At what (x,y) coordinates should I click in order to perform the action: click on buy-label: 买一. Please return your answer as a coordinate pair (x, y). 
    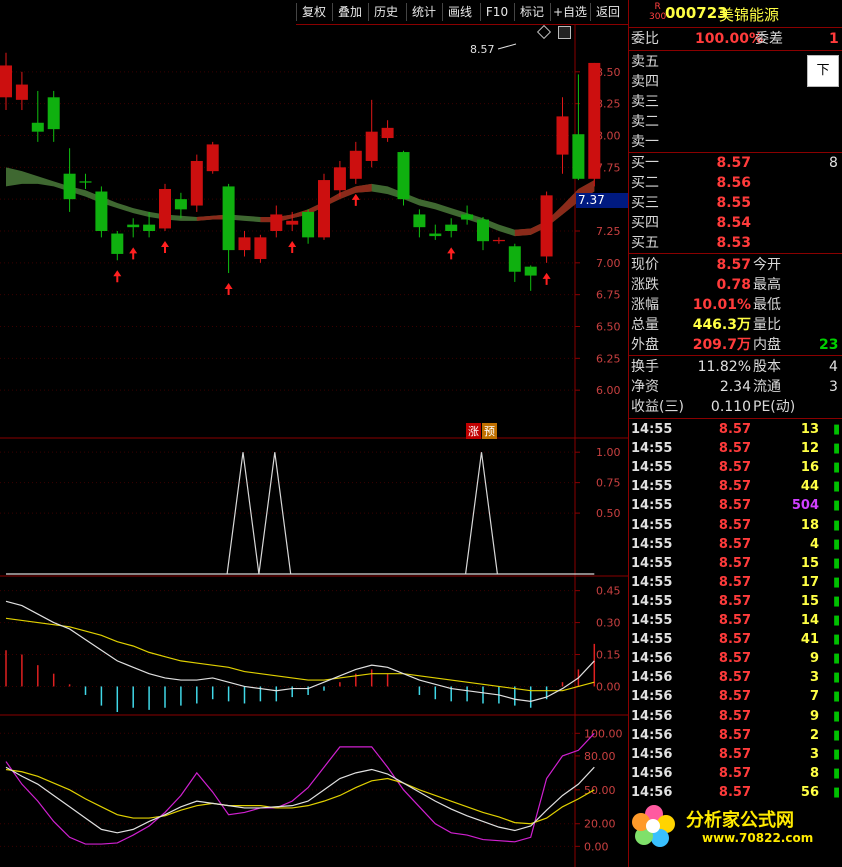
    Looking at the image, I should click on (645, 163).